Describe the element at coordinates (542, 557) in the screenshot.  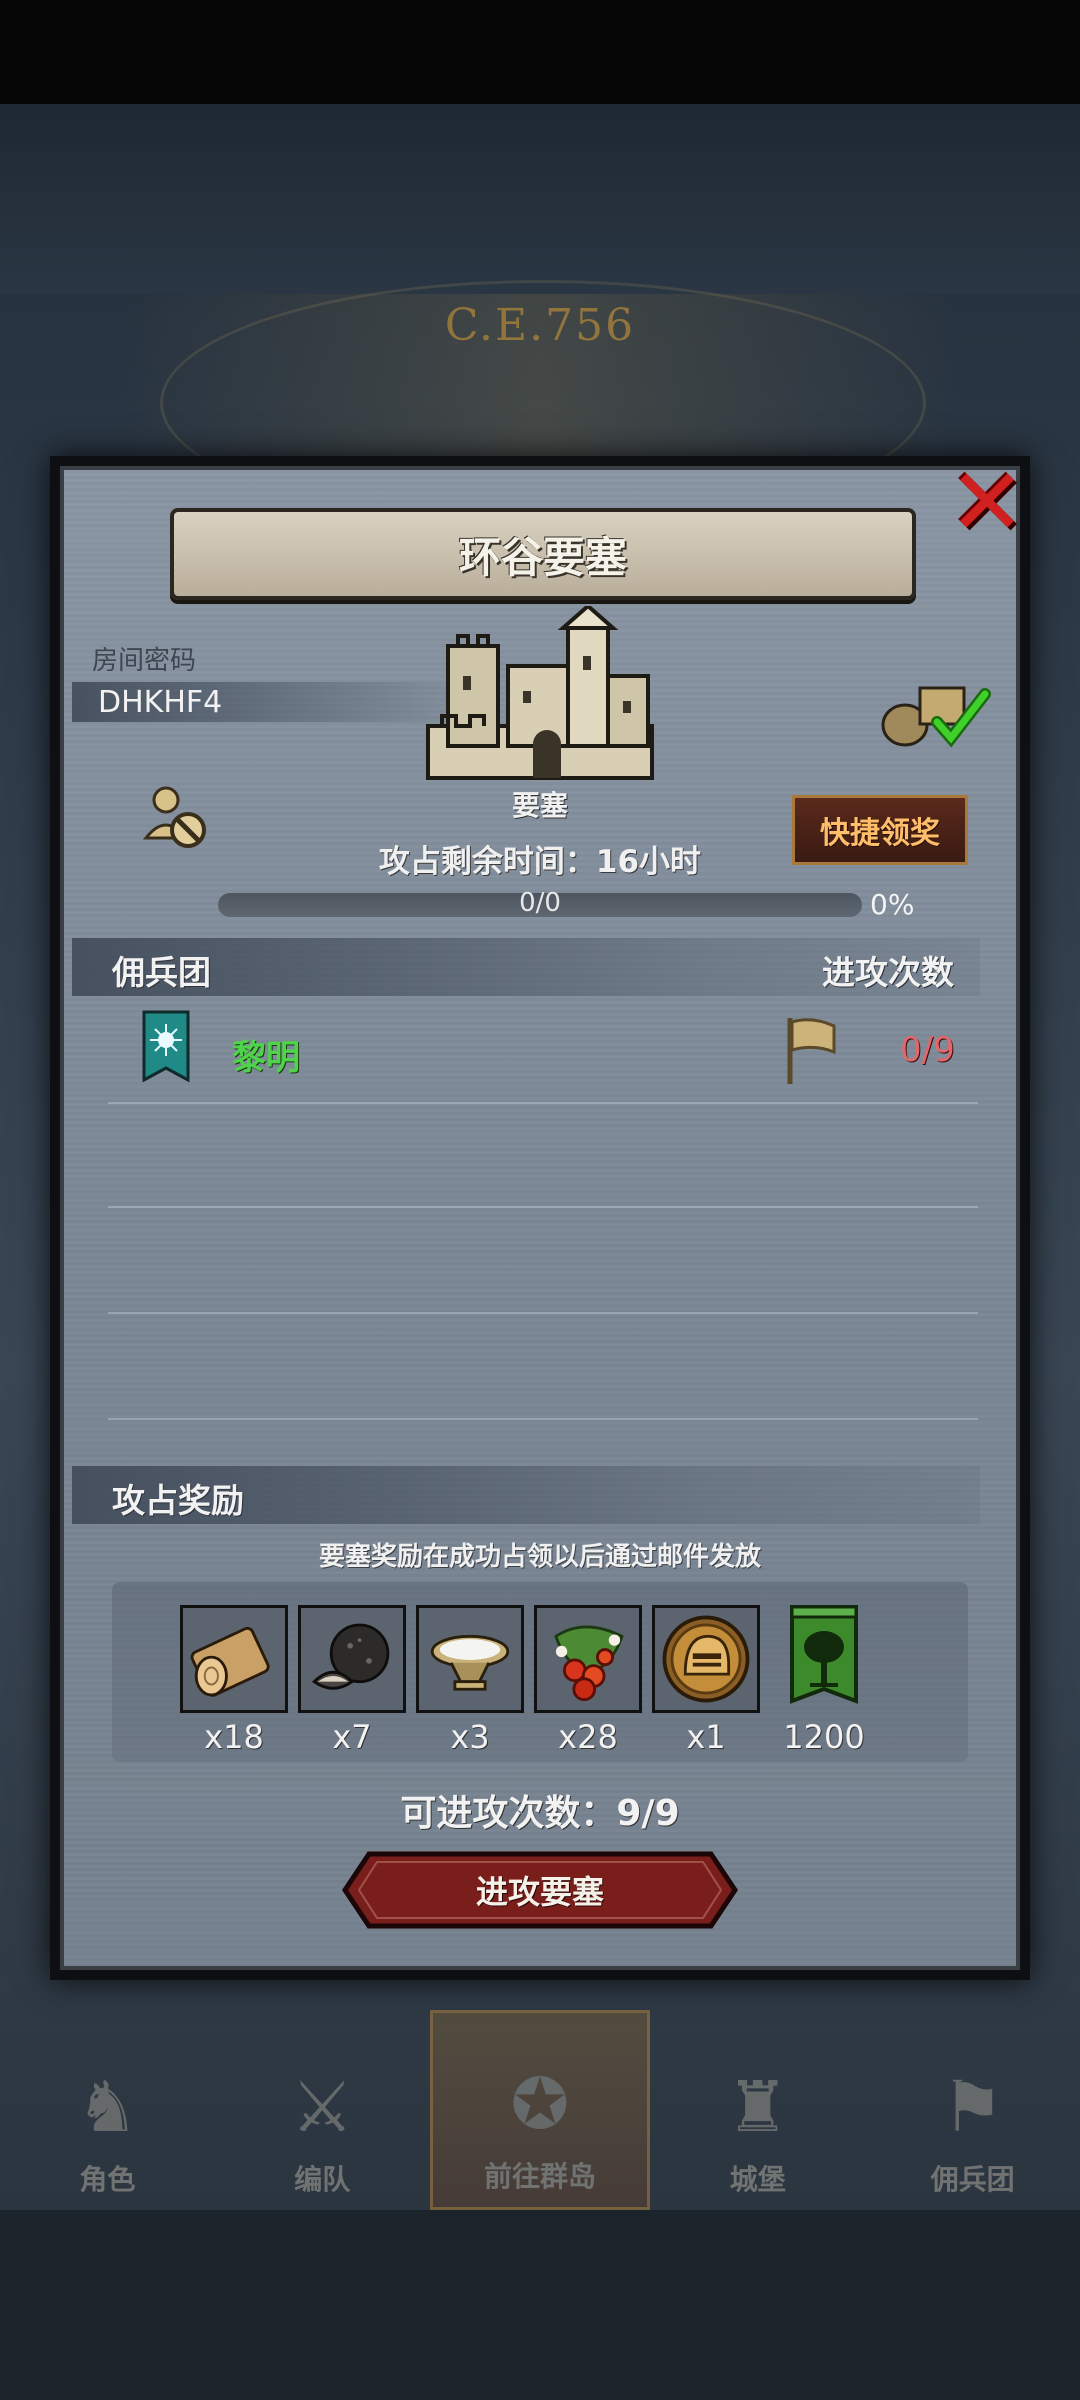
I see `dialog-title: 环谷要塞` at that location.